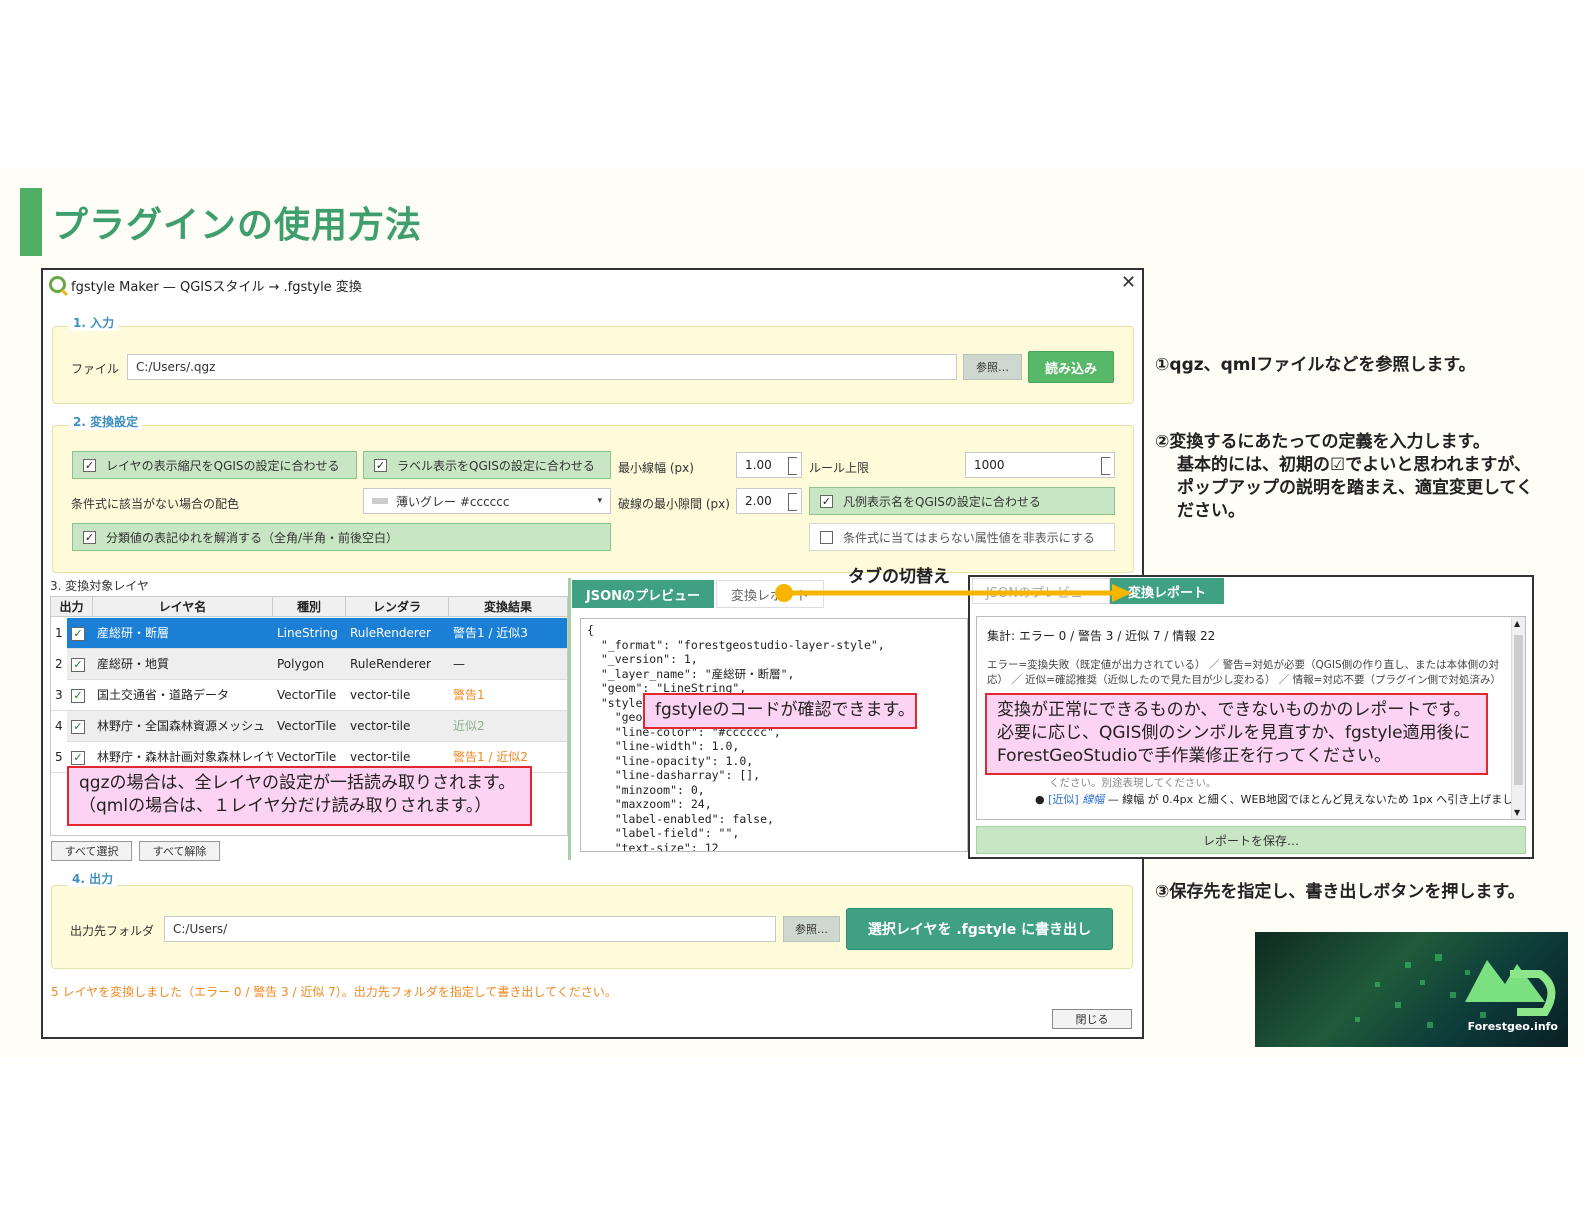 The height and width of the screenshot is (1224, 1584). I want to click on window-title: fgstyle Maker — QGISスタイル → .fgstyle 変換, so click(216, 287).